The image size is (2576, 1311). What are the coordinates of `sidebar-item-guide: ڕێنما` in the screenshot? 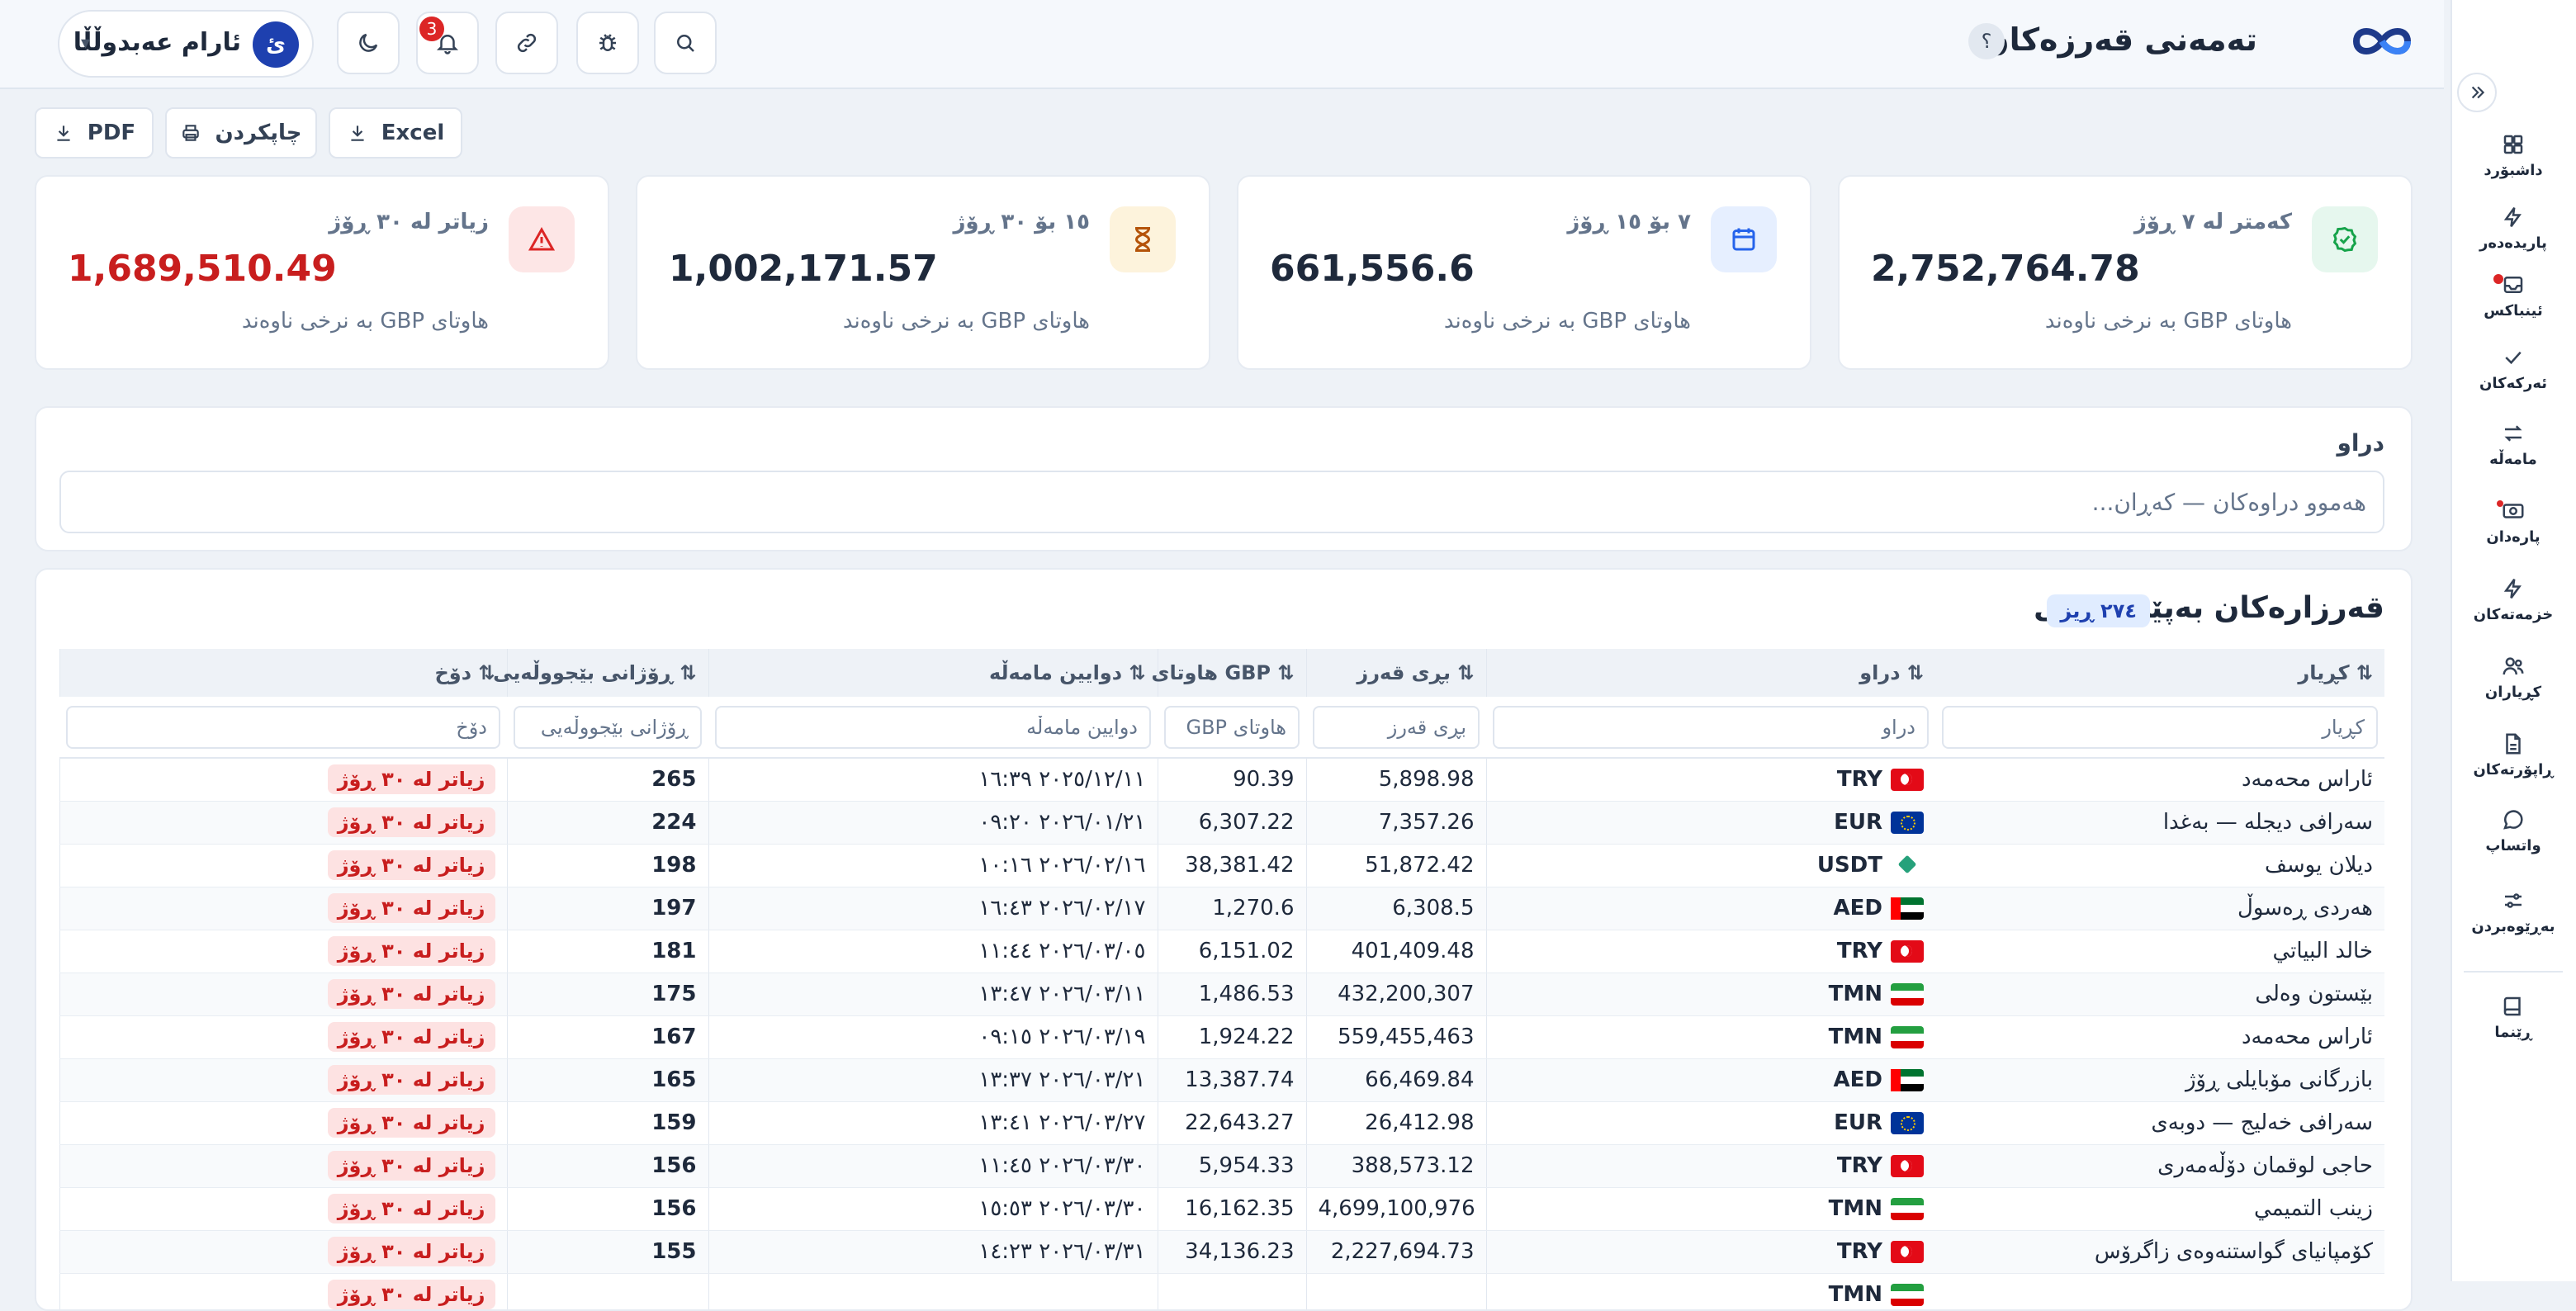 It's located at (2513, 1027).